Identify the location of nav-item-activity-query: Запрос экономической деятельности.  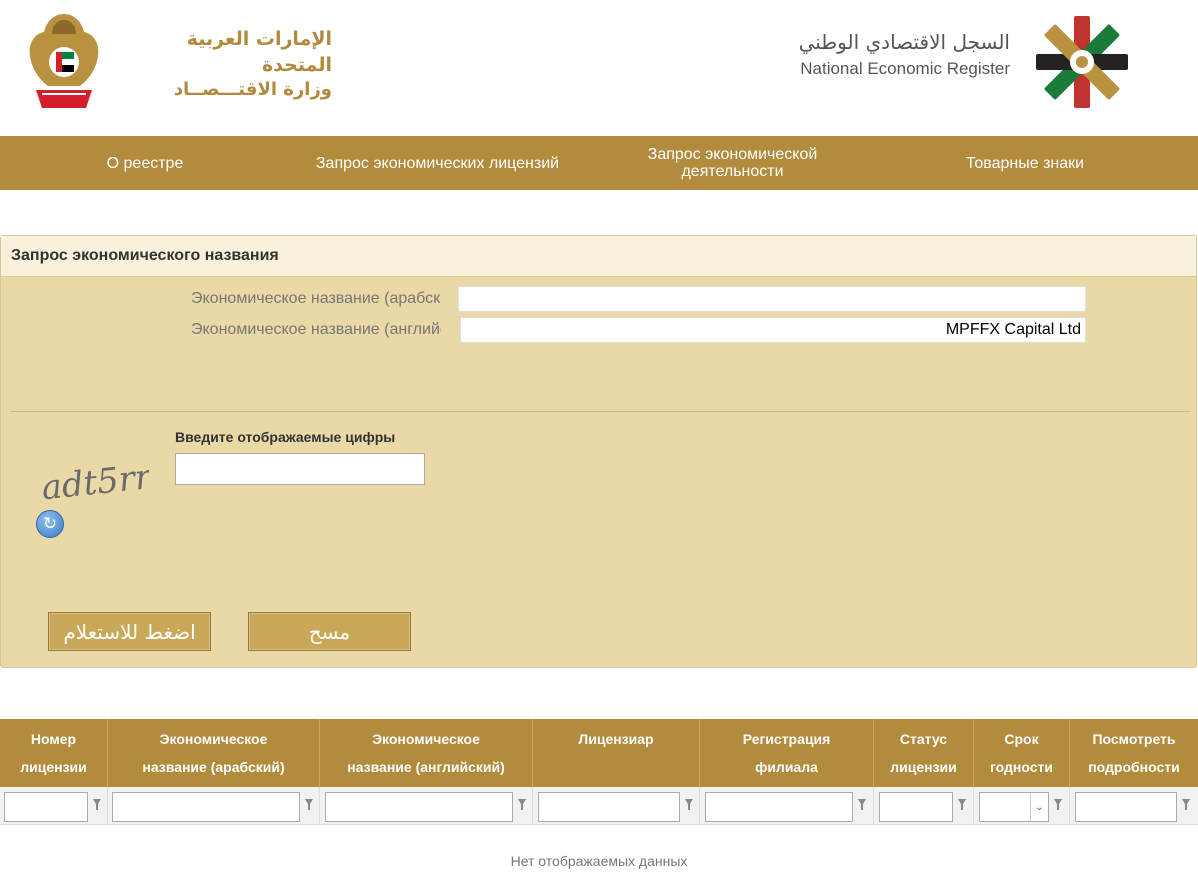
(732, 163).